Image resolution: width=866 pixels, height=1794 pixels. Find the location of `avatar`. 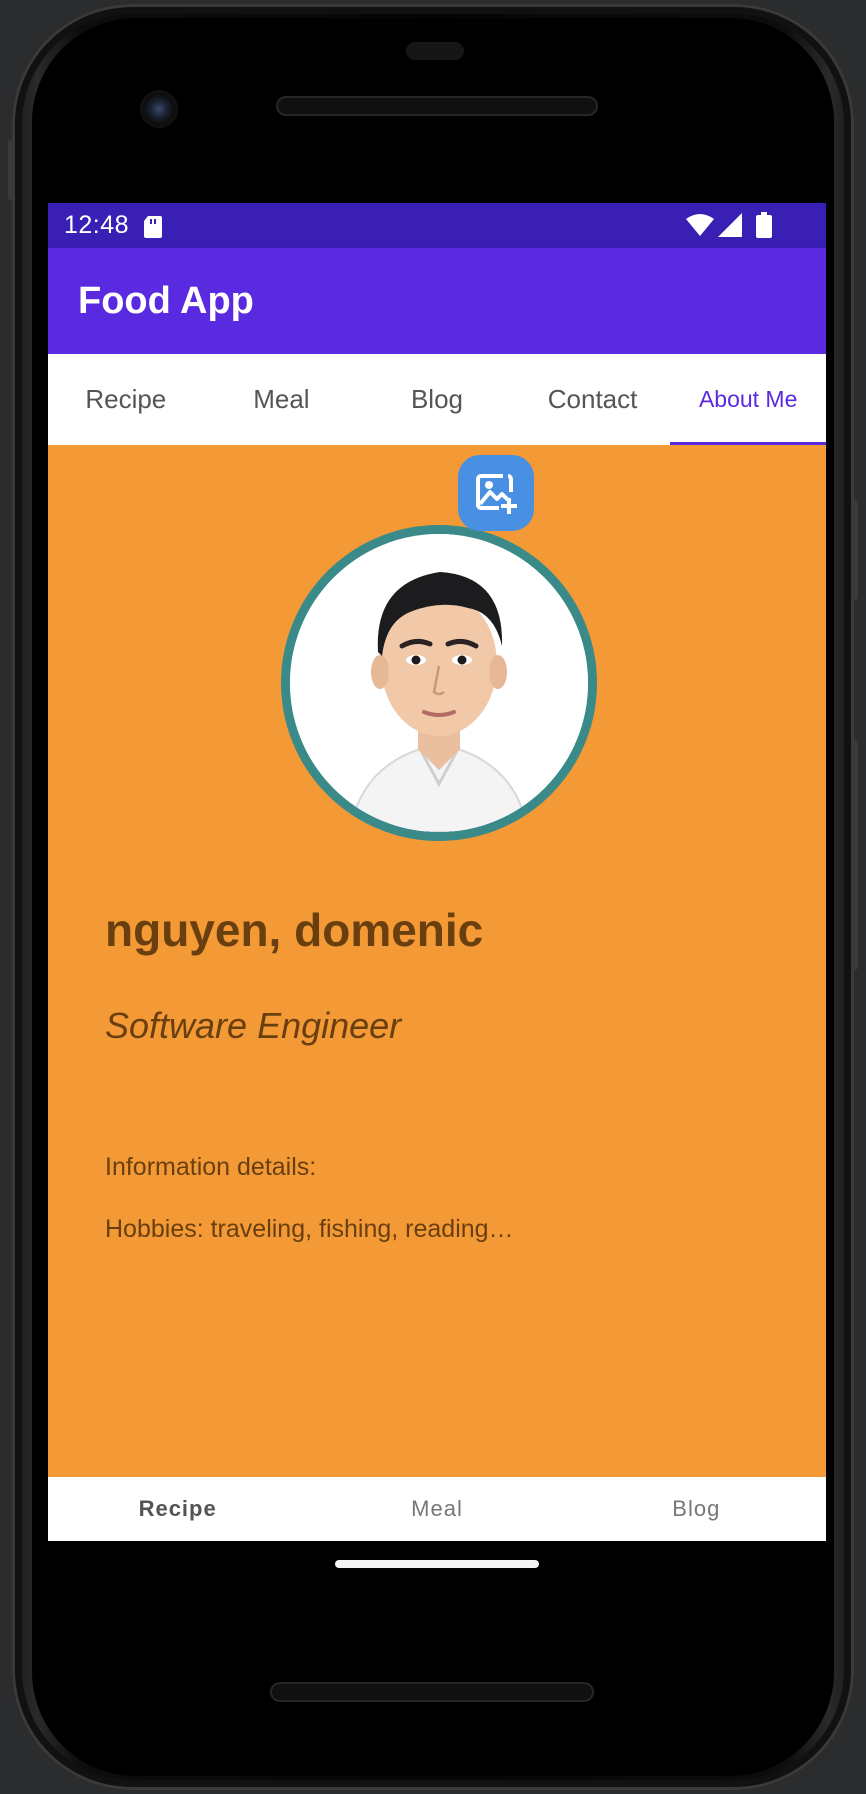

avatar is located at coordinates (439, 683).